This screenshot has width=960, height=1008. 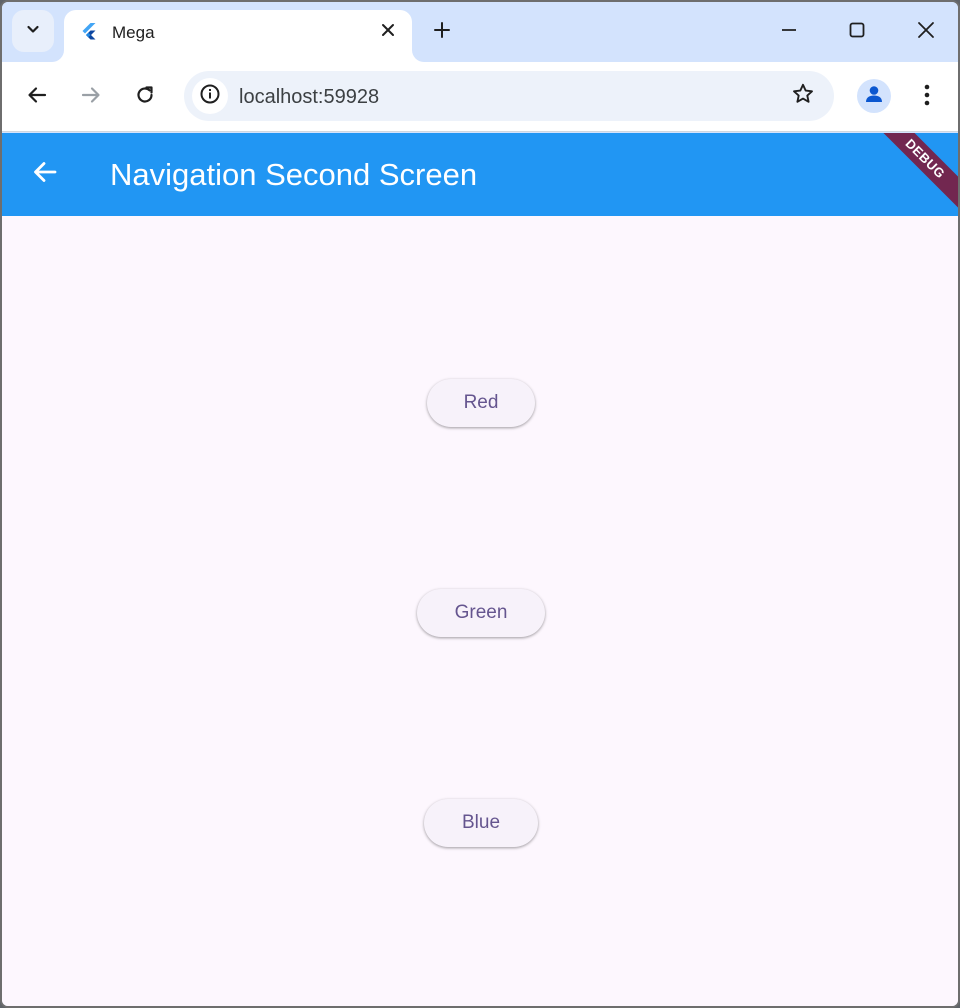 I want to click on tab-search-button, so click(x=33, y=31).